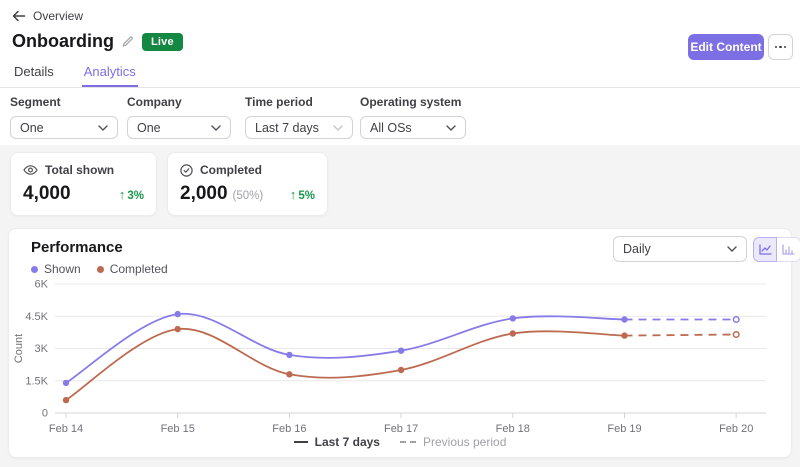 This screenshot has height=467, width=800. What do you see at coordinates (513, 429) in the screenshot?
I see `svg-text: Feb 18` at bounding box center [513, 429].